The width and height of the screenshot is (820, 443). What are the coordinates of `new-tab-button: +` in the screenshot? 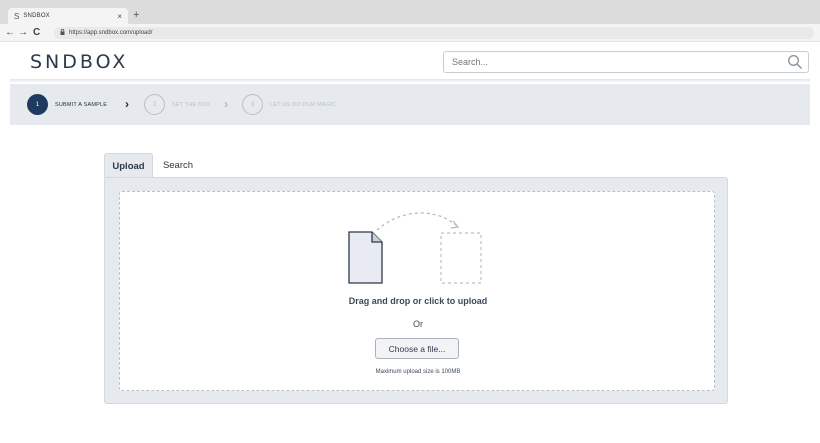 It's located at (136, 15).